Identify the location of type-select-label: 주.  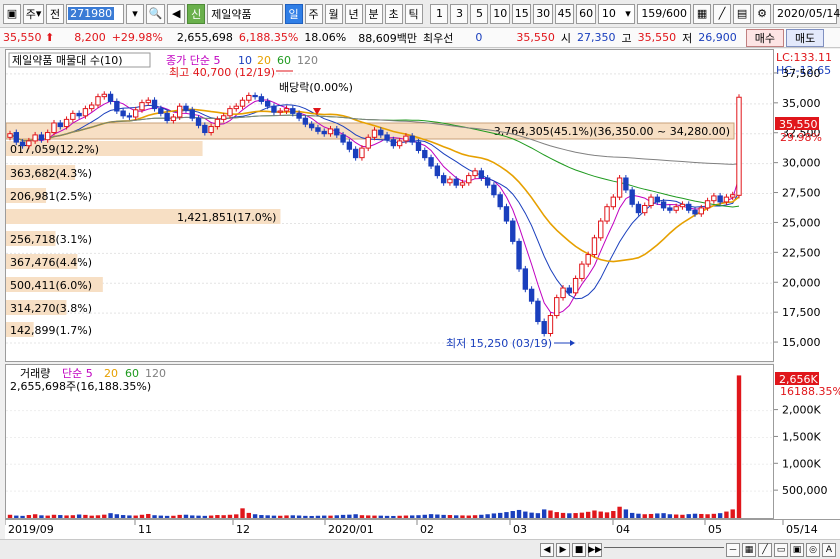
(30, 14).